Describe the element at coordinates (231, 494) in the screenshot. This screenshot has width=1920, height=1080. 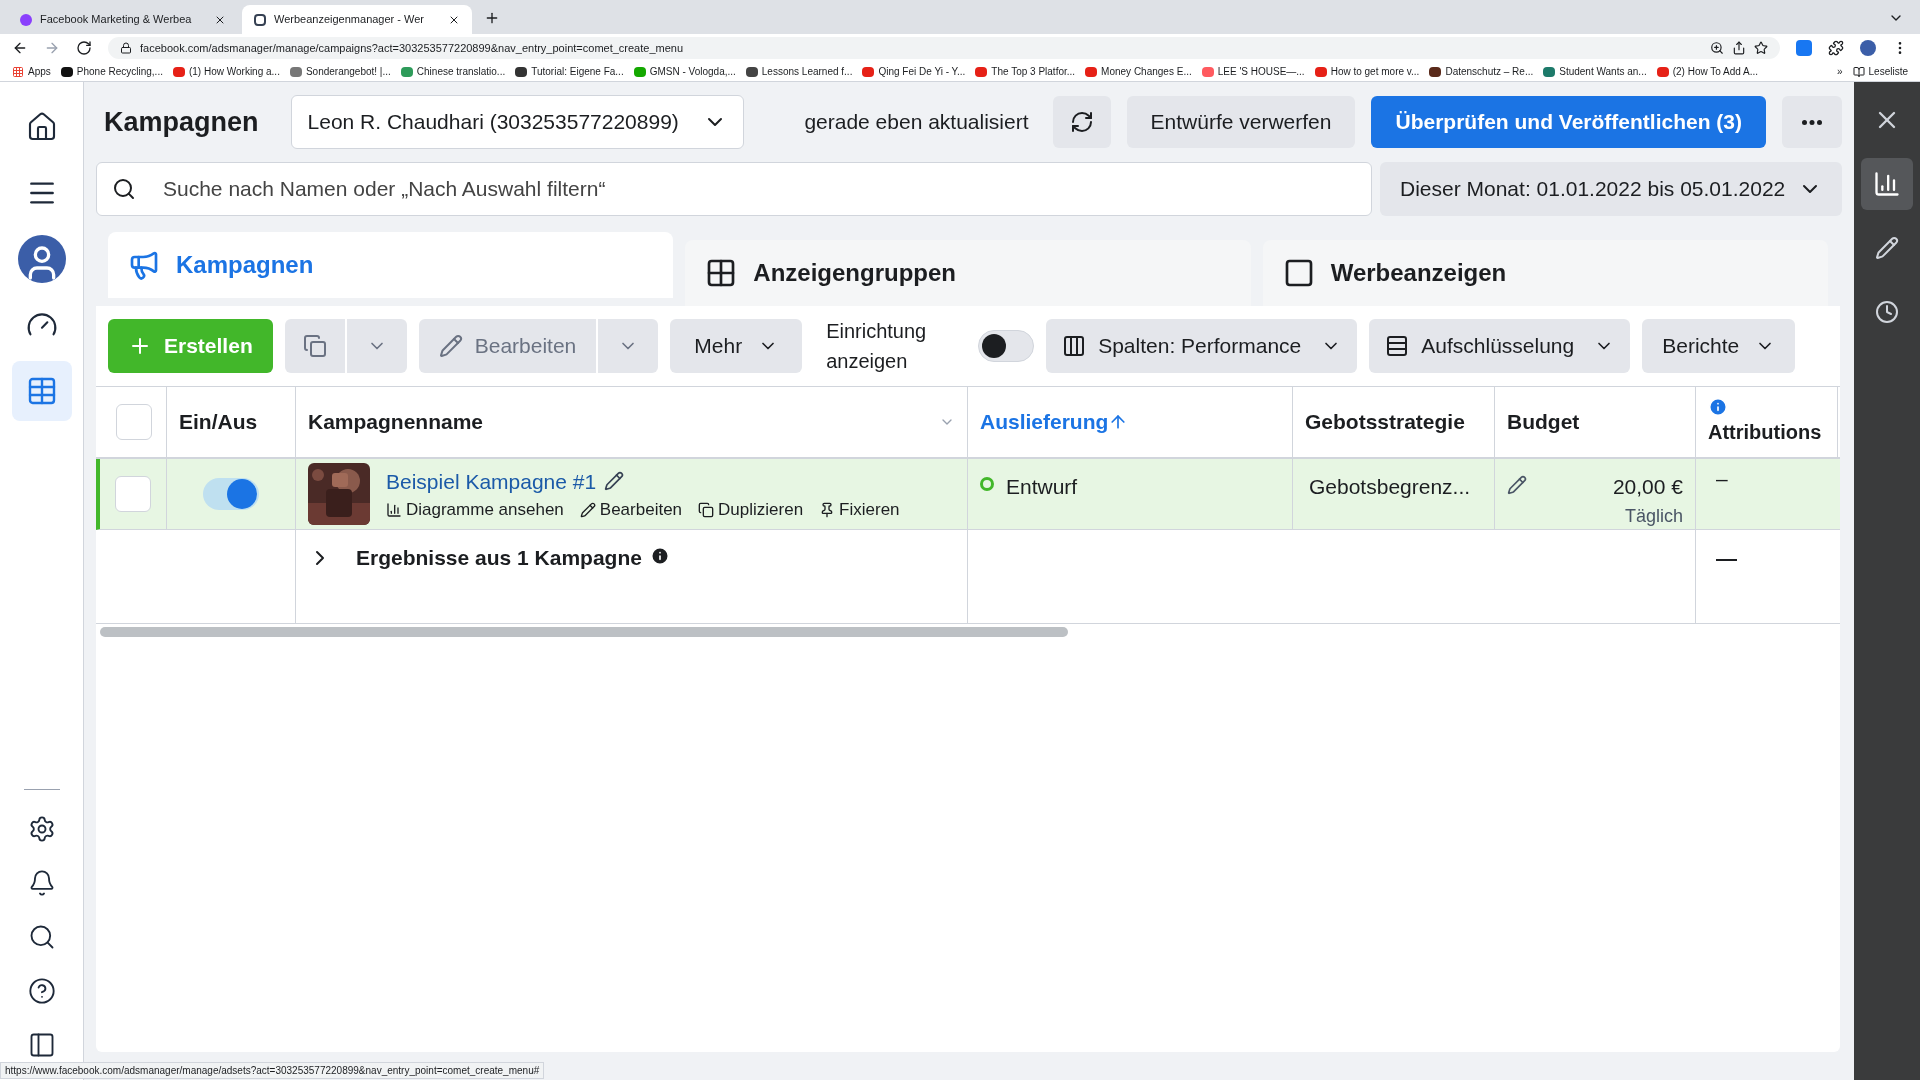
I see `on-off-toggle` at that location.